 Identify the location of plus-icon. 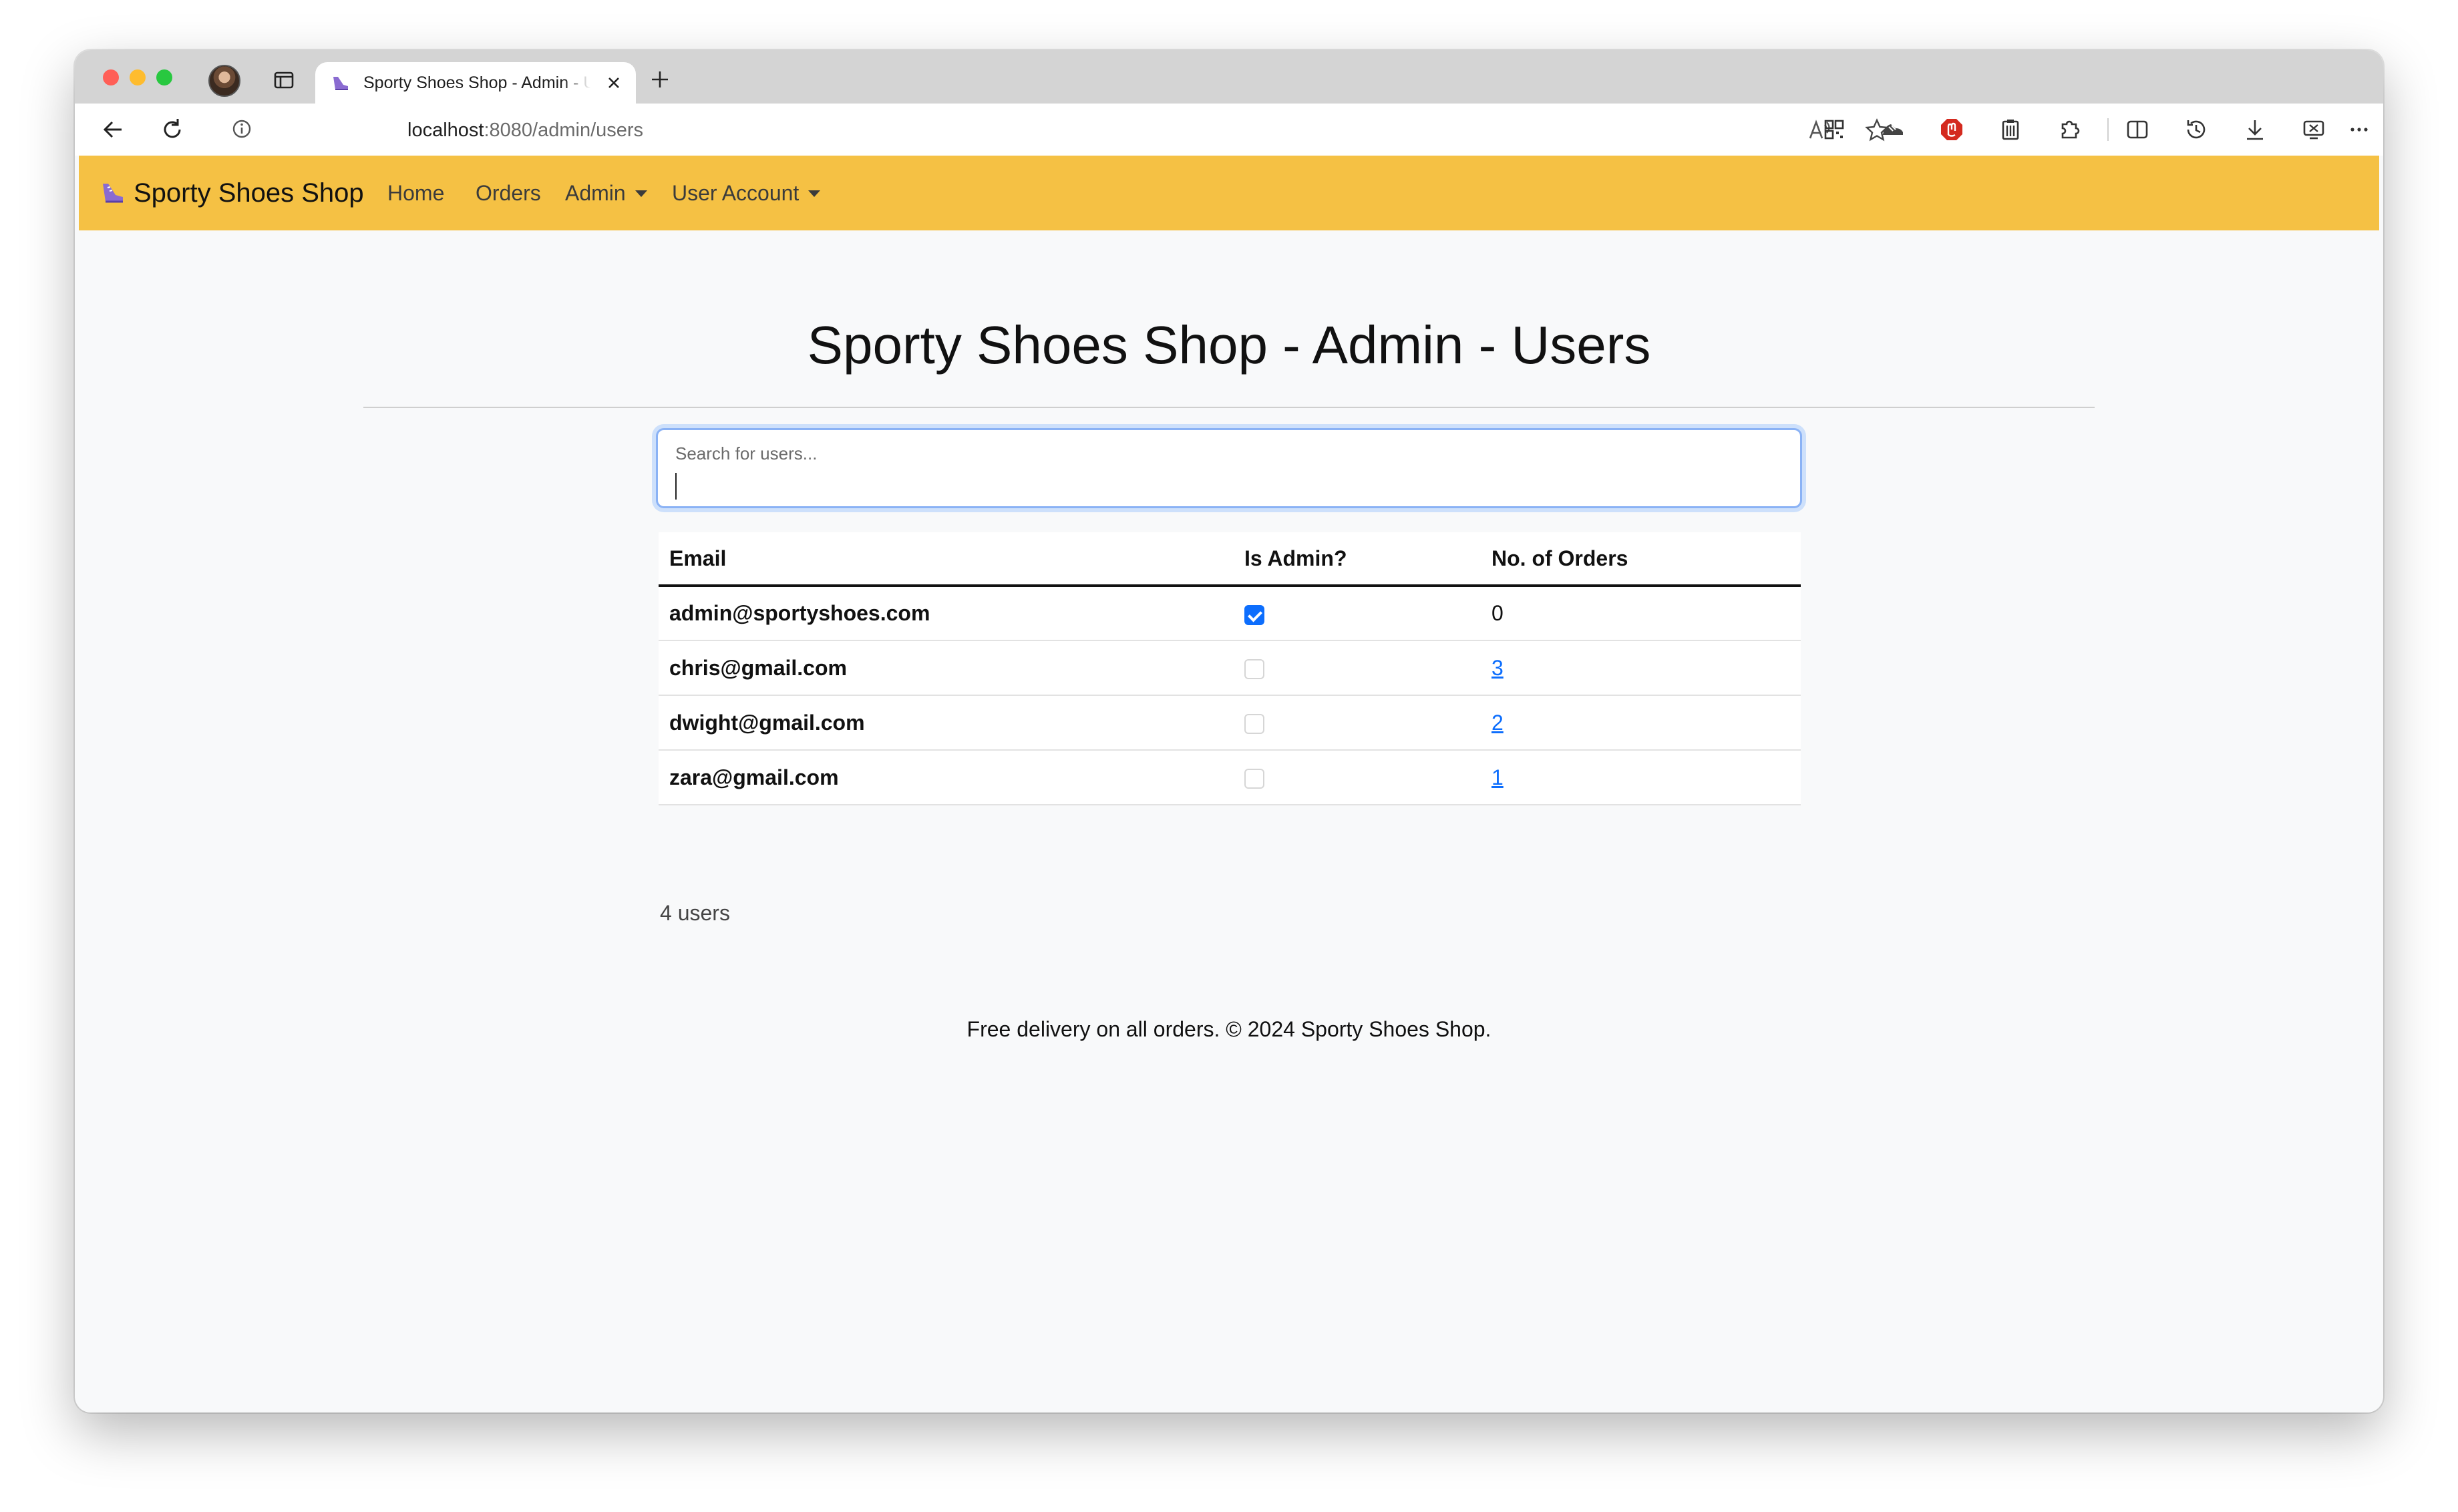
(660, 79).